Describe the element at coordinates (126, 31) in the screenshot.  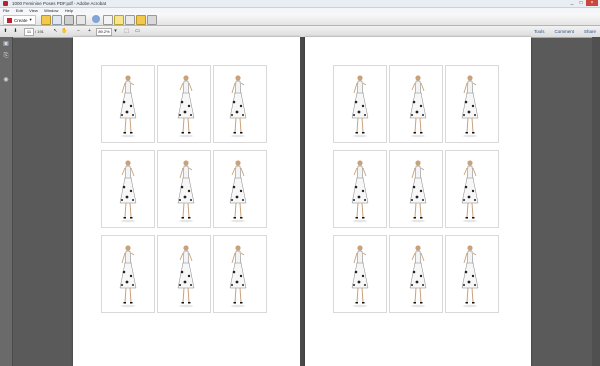
I see `fit-page-icon: ⬚` at that location.